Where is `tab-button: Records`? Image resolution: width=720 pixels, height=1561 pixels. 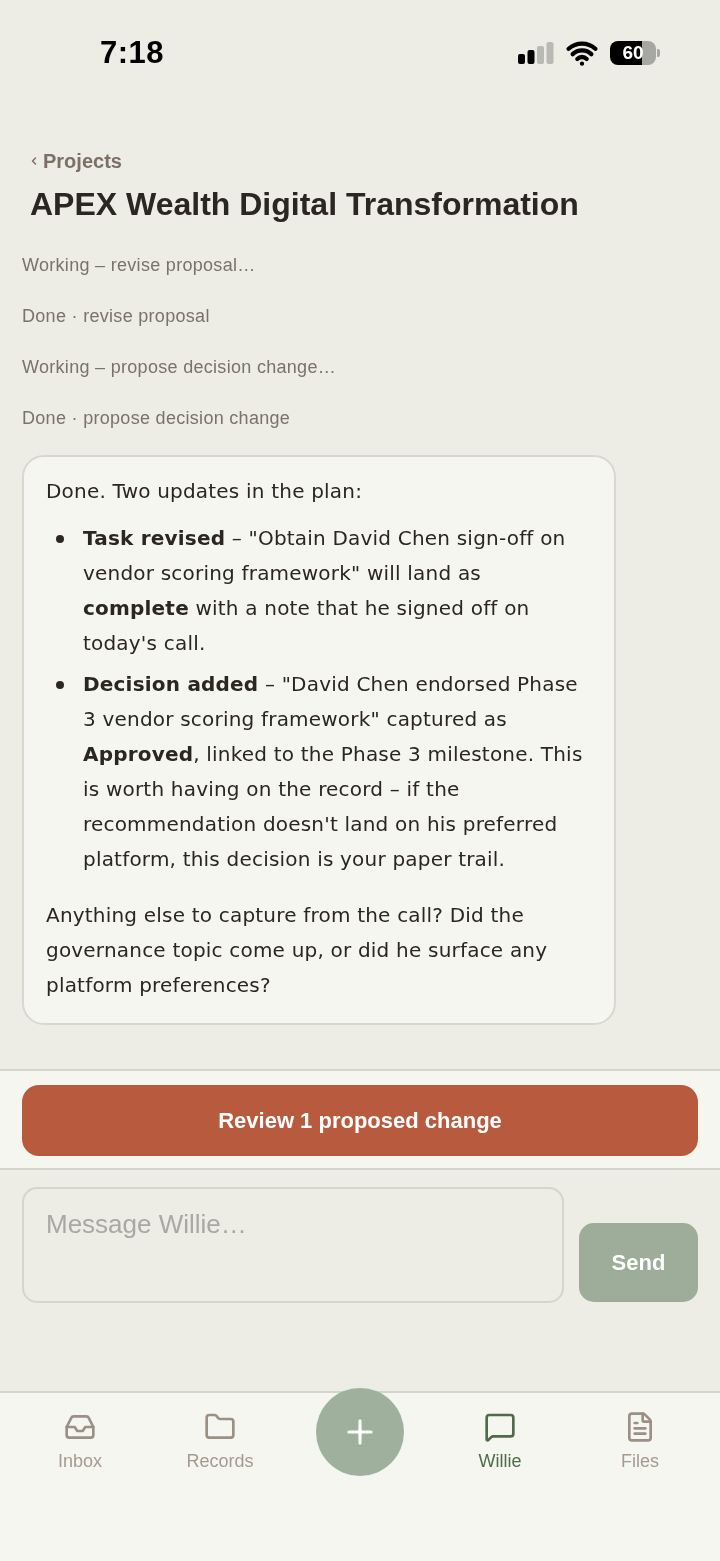
tab-button: Records is located at coordinates (220, 1432).